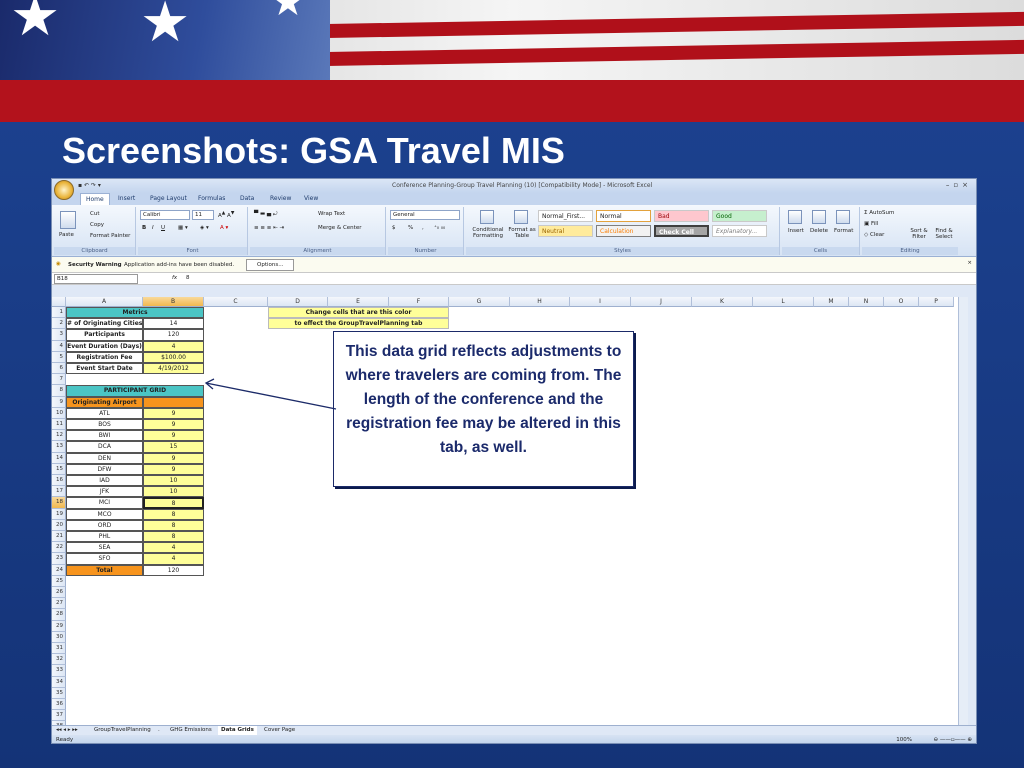  What do you see at coordinates (681, 216) in the screenshot?
I see `style-bad: Bad` at bounding box center [681, 216].